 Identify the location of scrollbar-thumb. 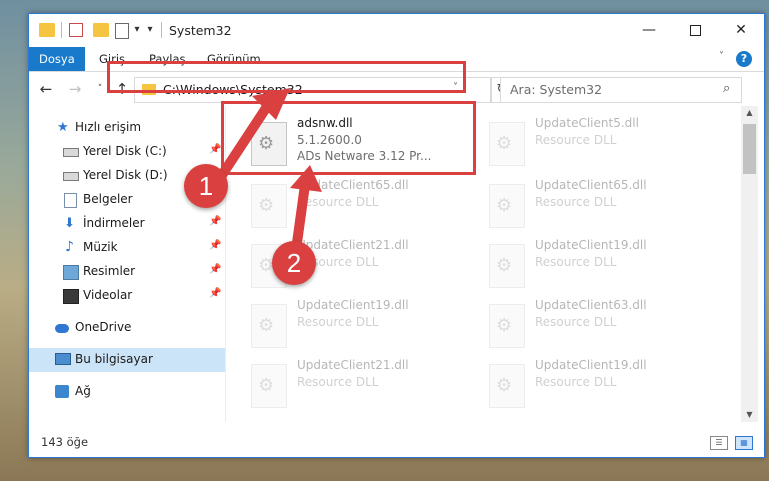
(749, 149).